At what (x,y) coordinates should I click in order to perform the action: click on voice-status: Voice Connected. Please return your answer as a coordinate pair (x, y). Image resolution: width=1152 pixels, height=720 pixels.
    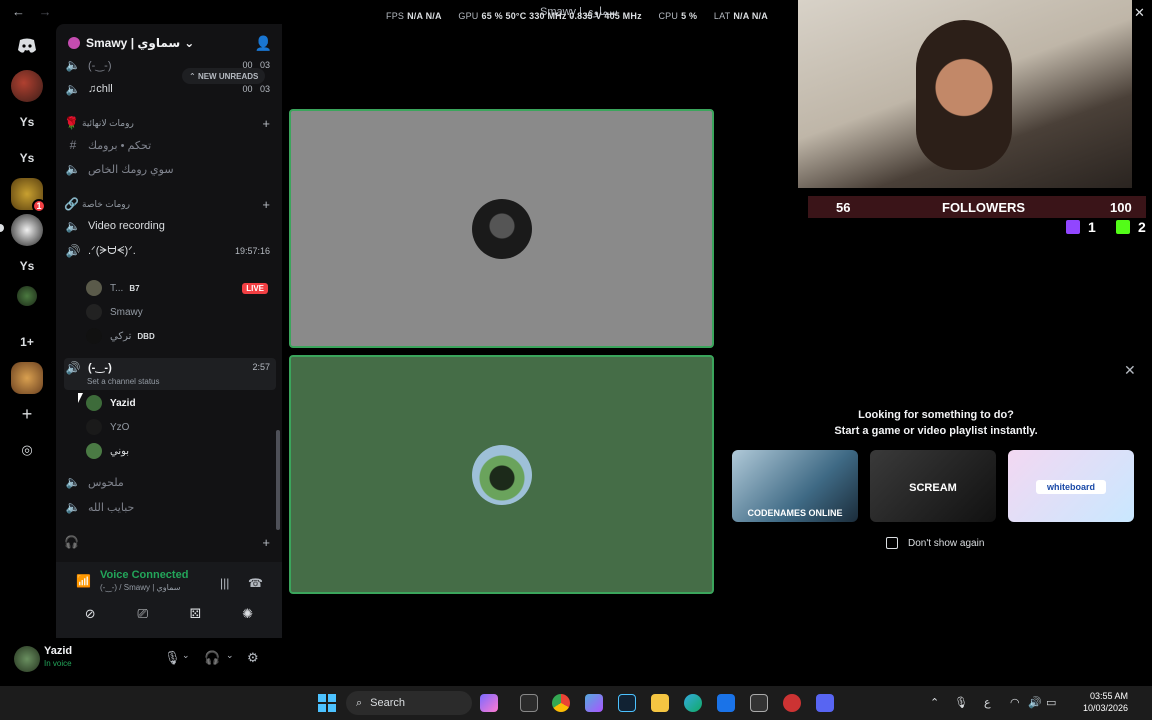
    Looking at the image, I should click on (144, 575).